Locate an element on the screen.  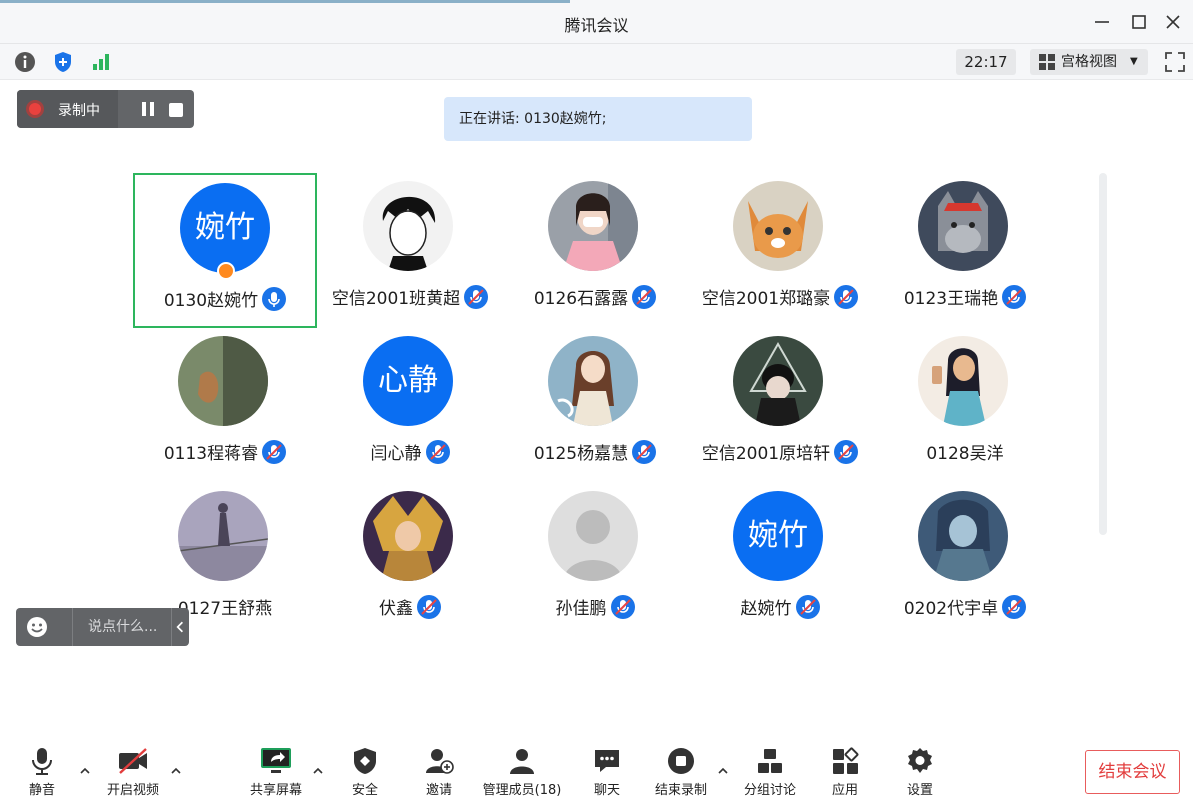
breakout-icon is located at coordinates (770, 761).